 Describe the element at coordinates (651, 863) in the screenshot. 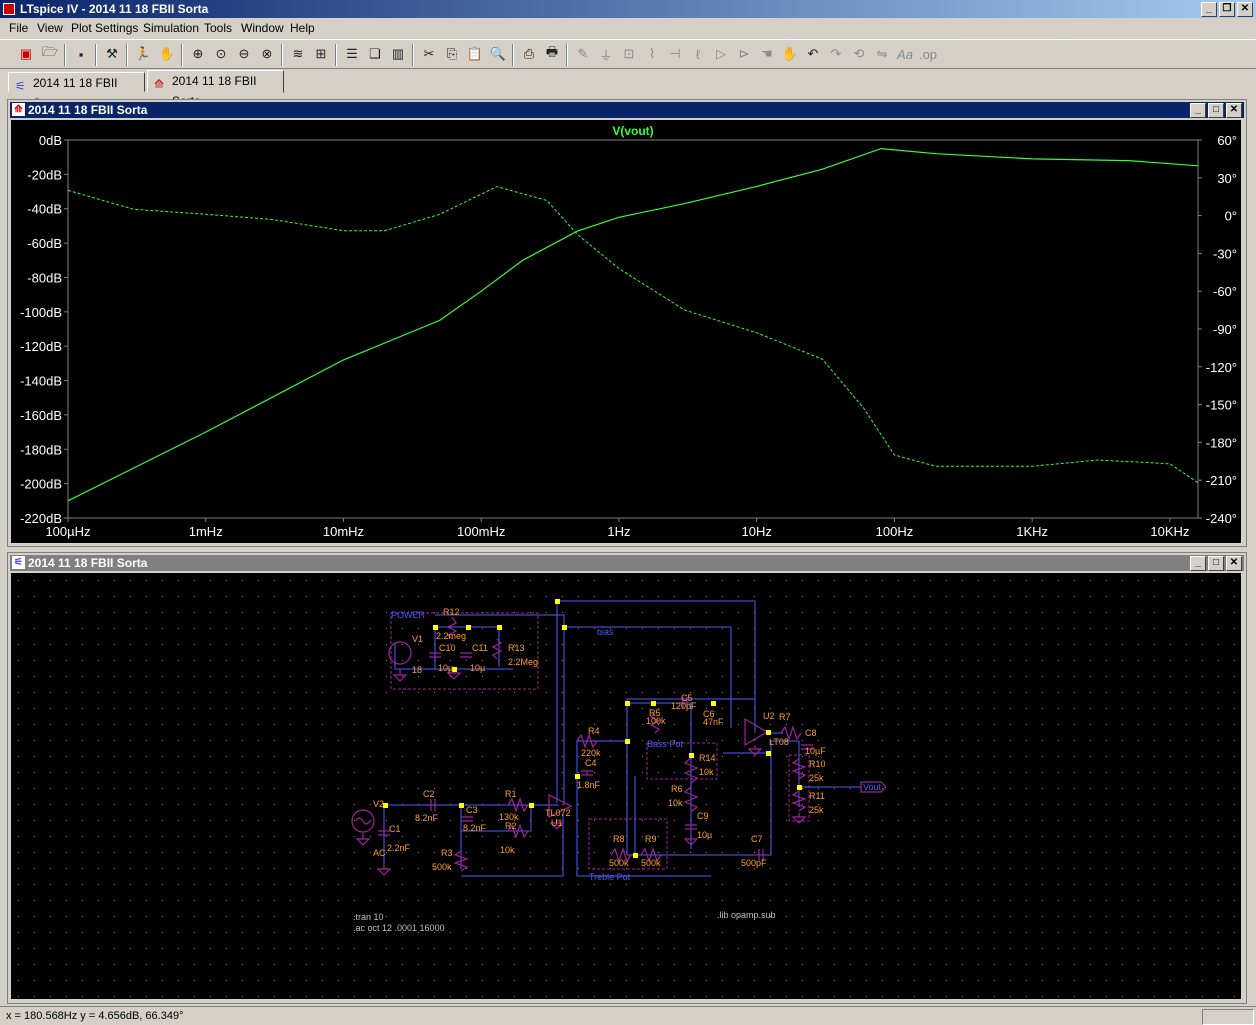

I see `r9-value: 500k` at that location.